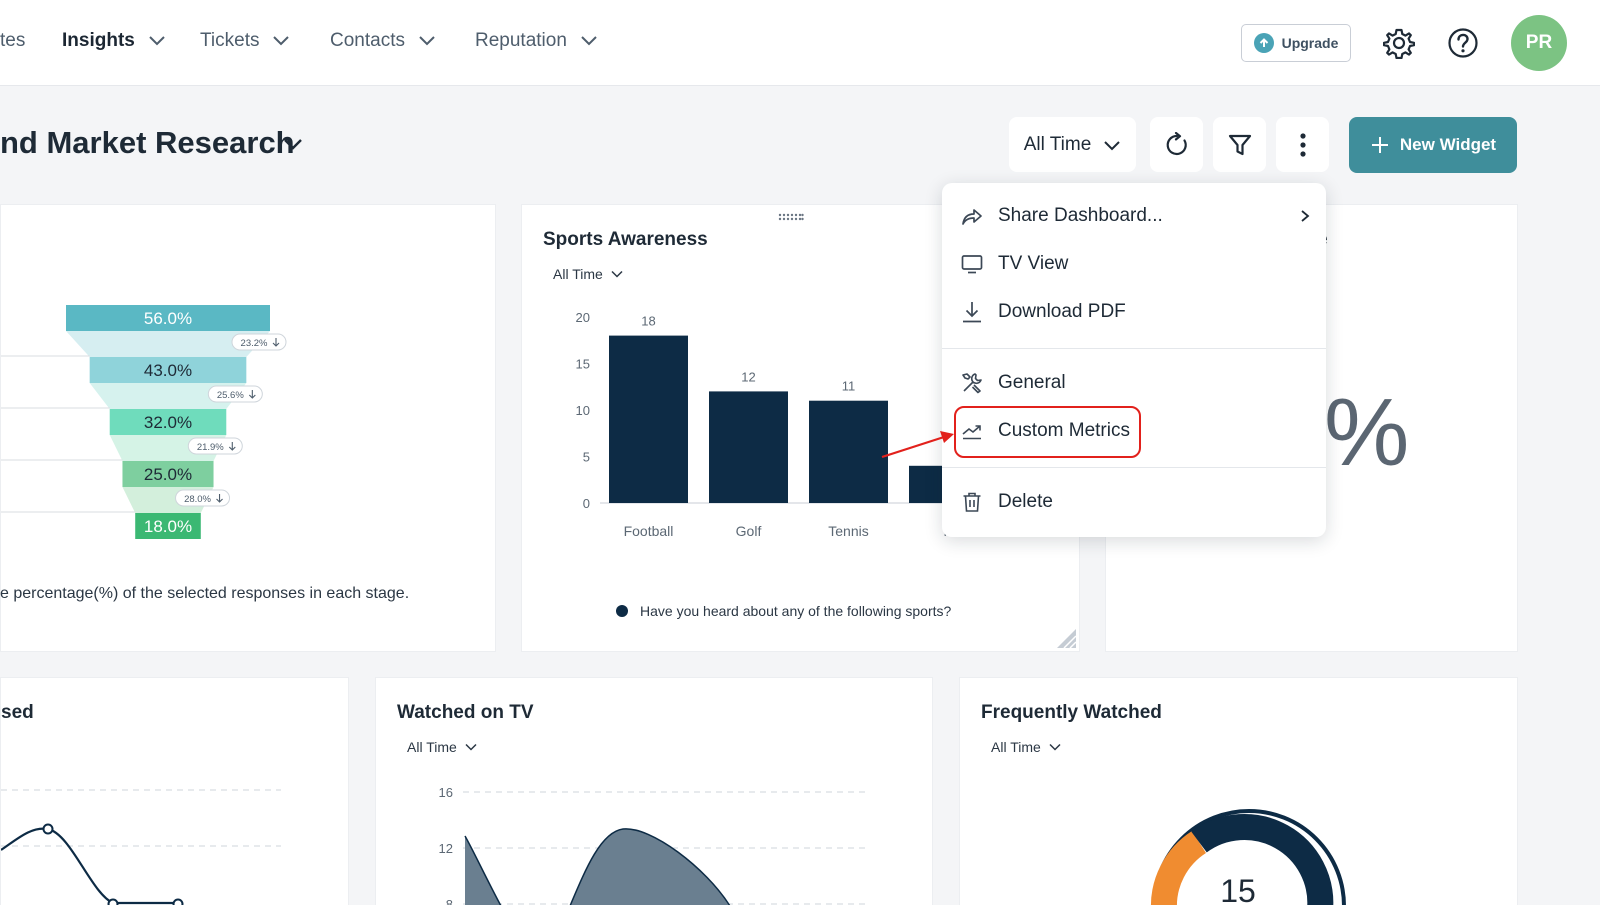  What do you see at coordinates (1262, 859) in the screenshot?
I see `gauge-segment-navy` at bounding box center [1262, 859].